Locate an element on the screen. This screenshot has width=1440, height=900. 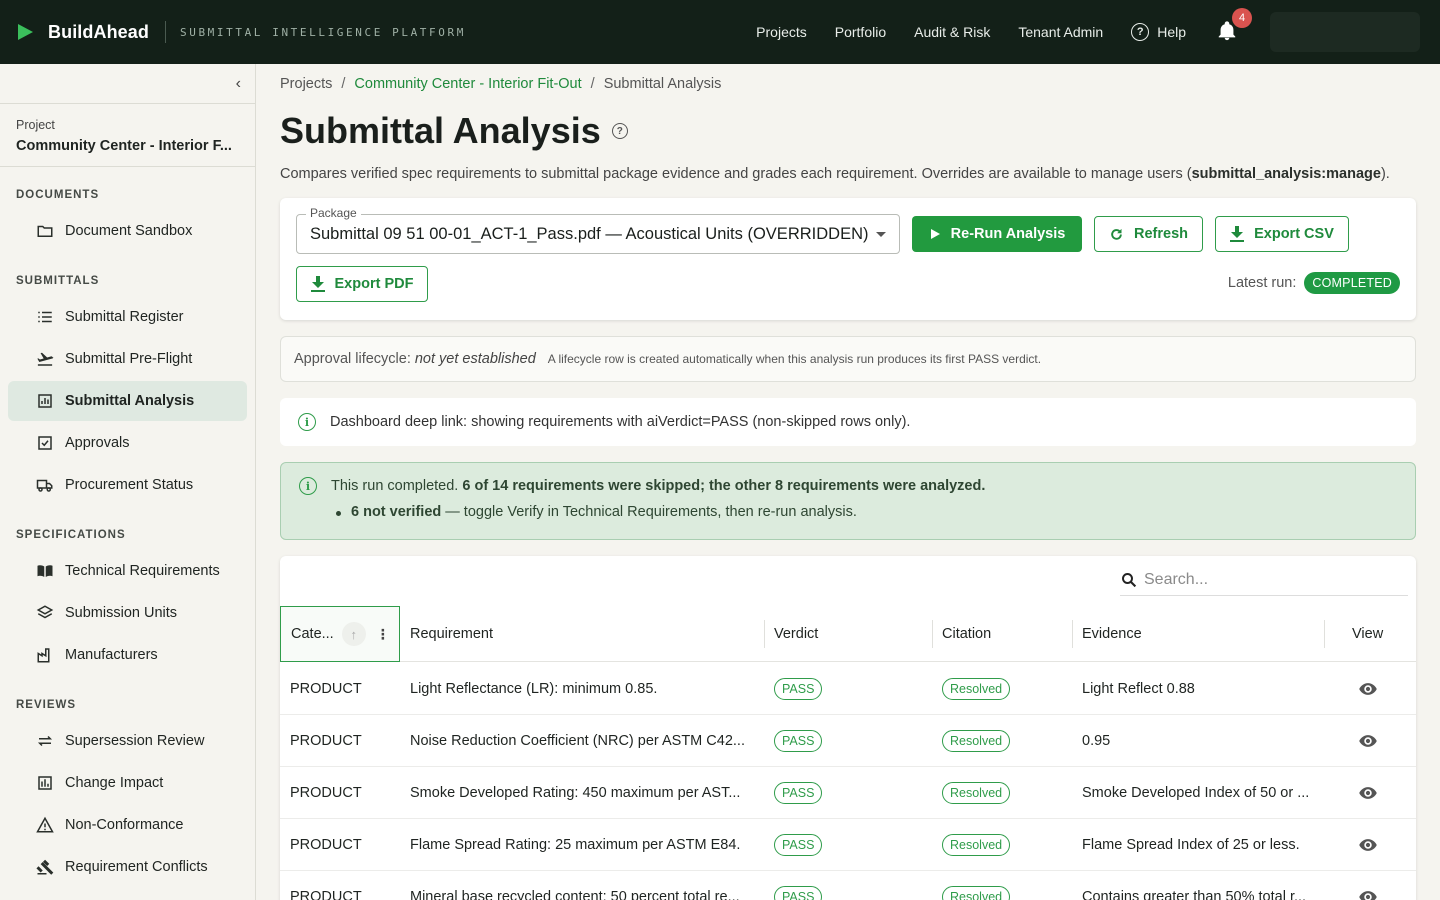
export-csv-button: Export CSV is located at coordinates (1282, 234).